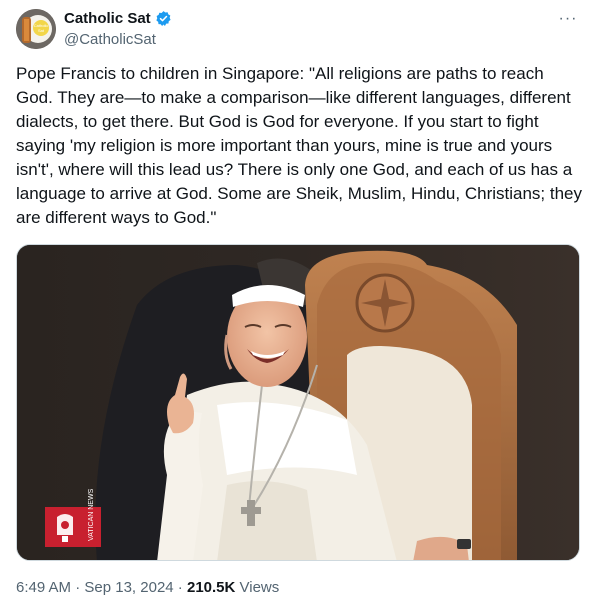  Describe the element at coordinates (107, 18) in the screenshot. I see `display-name: Catholic Sat` at that location.